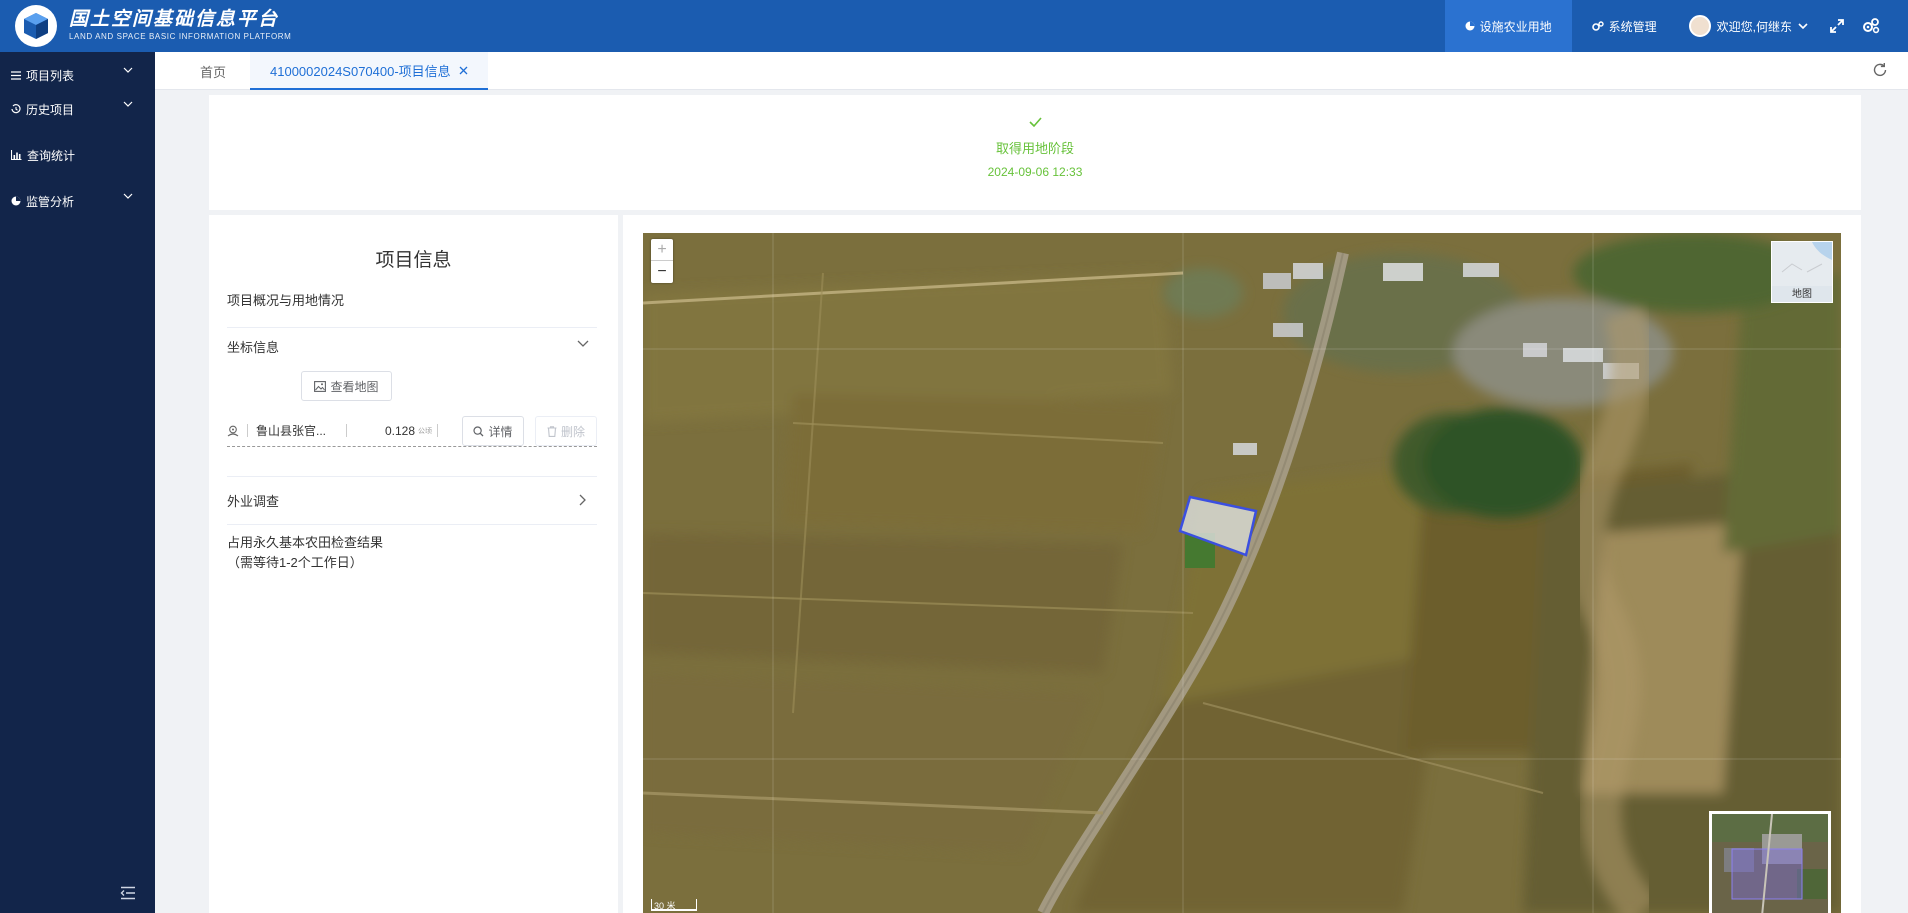 This screenshot has height=913, width=1908. Describe the element at coordinates (412, 553) in the screenshot. I see `farmland-check-section: 占用永久基本农田检查结果 （需等待1-2个工作日）` at that location.